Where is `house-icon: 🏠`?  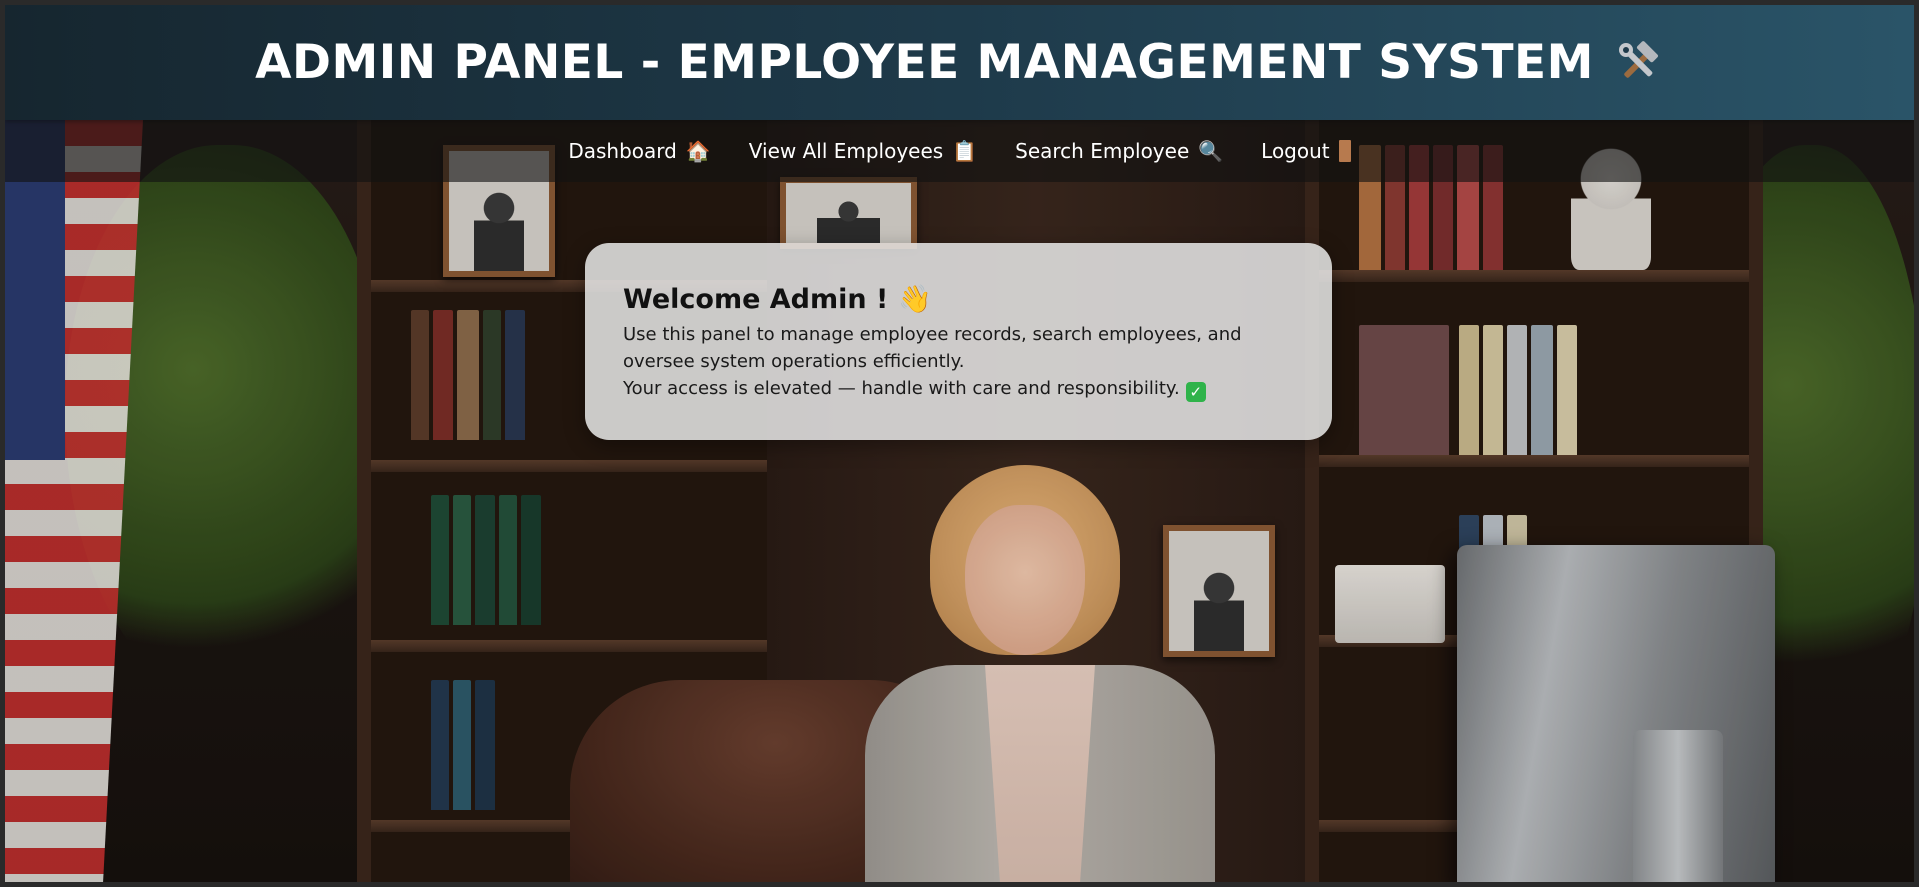
house-icon: 🏠 is located at coordinates (698, 151).